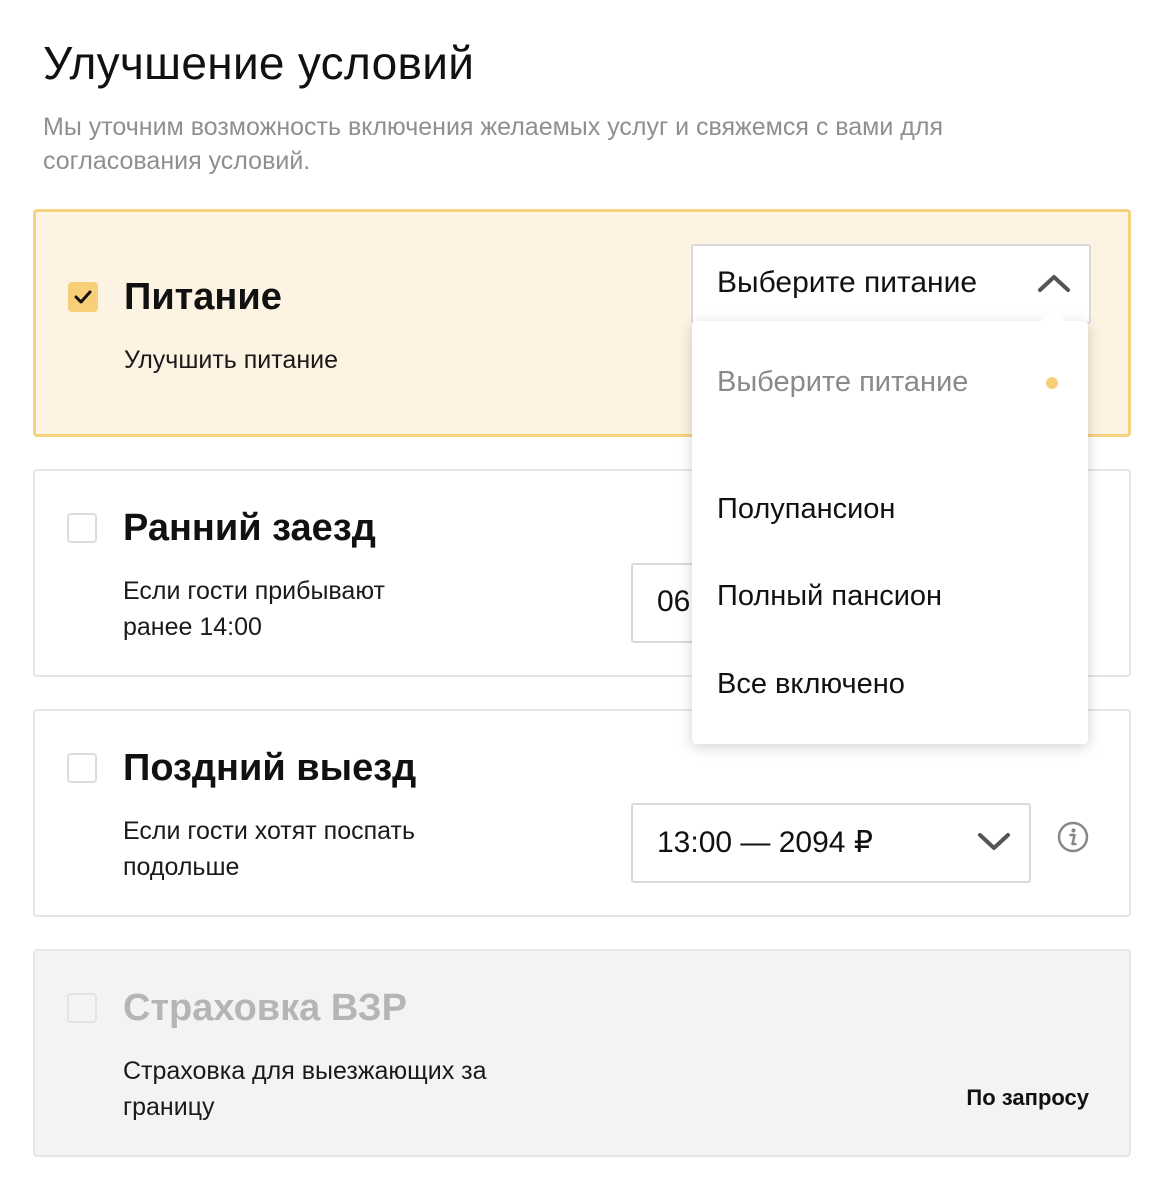 The height and width of the screenshot is (1202, 1176). I want to click on insurance-checkbox, so click(82, 1008).